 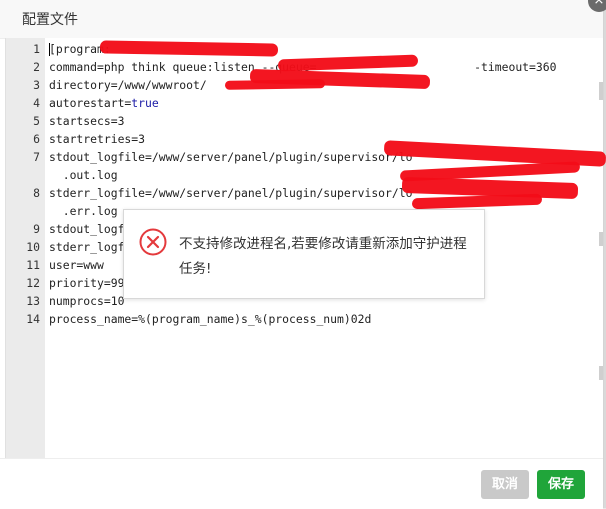 I want to click on code-line: 6 startretries=3, so click(x=304, y=139).